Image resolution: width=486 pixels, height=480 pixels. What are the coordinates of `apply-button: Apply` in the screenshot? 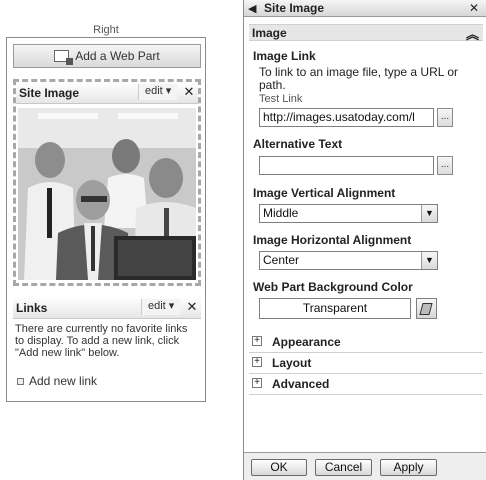 It's located at (408, 467).